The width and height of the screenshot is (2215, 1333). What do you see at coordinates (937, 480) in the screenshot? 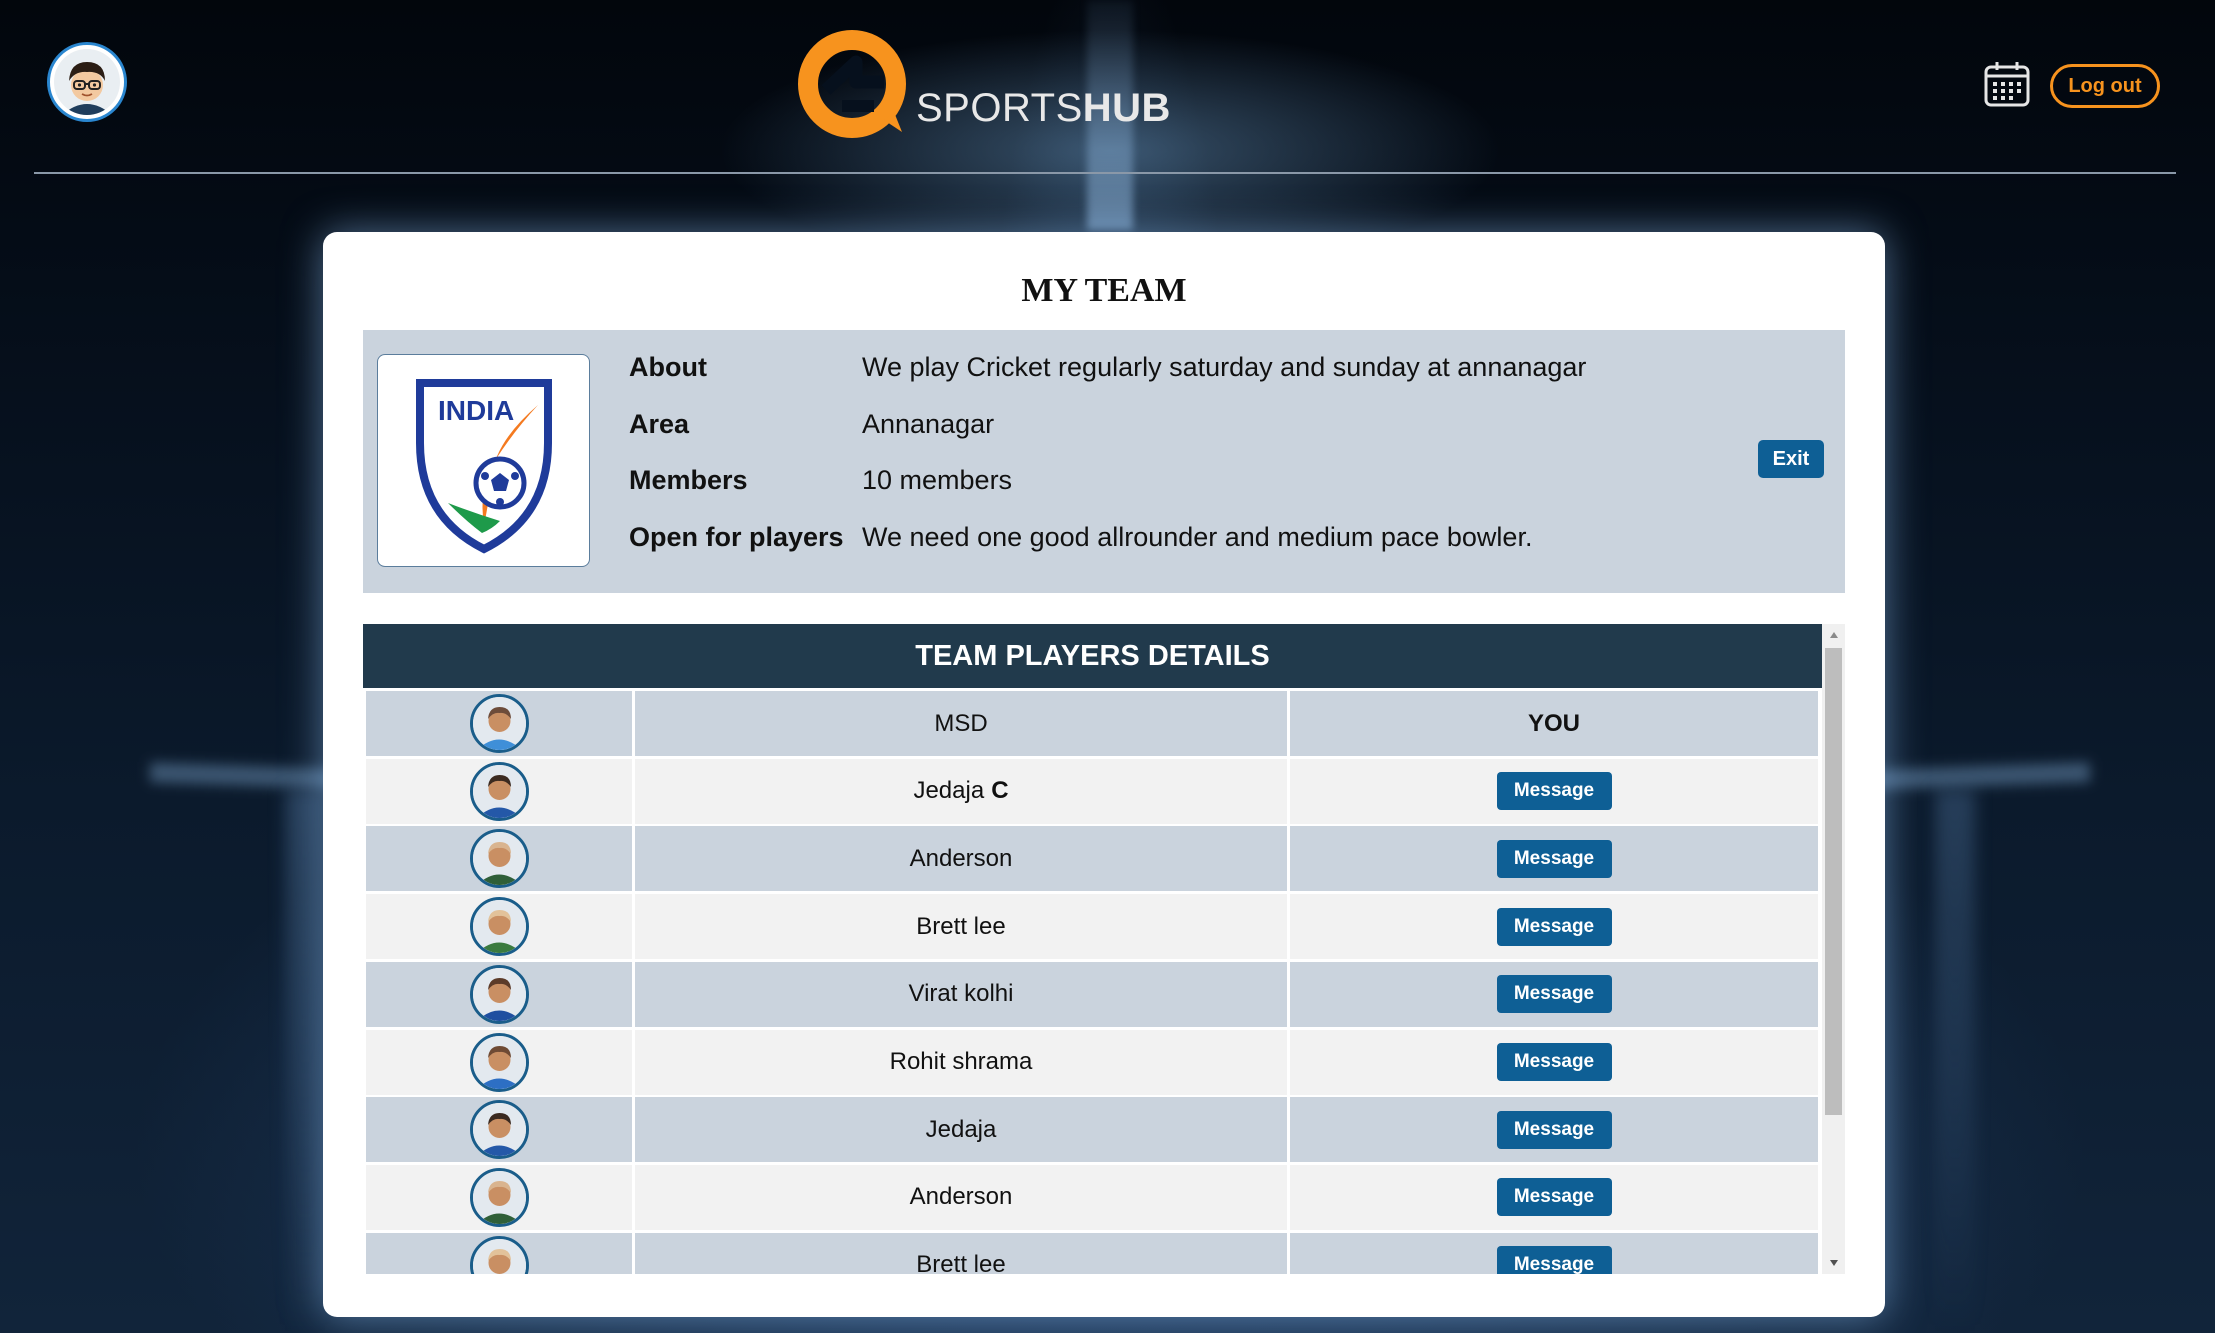
I see `team-members-value: 10 members` at bounding box center [937, 480].